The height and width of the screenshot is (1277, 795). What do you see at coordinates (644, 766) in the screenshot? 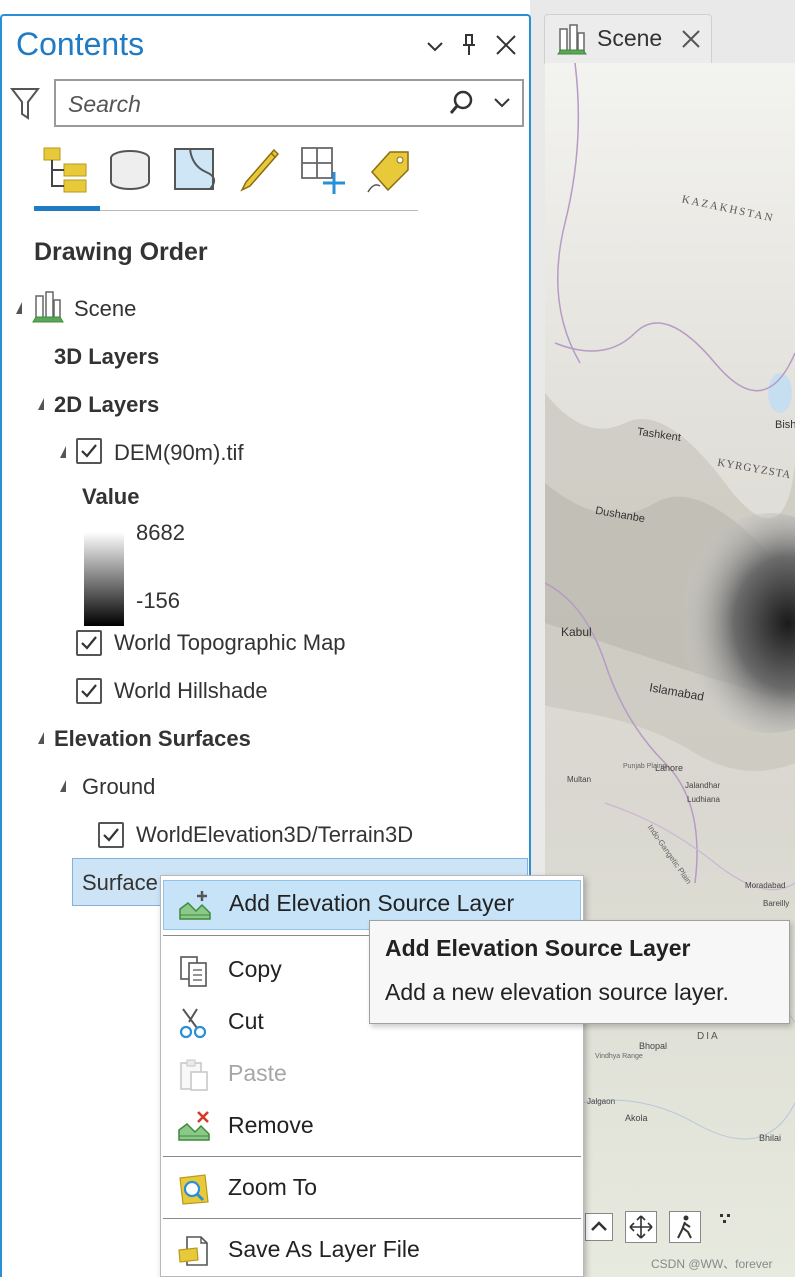
I see `map-label: Punjab Plains` at bounding box center [644, 766].